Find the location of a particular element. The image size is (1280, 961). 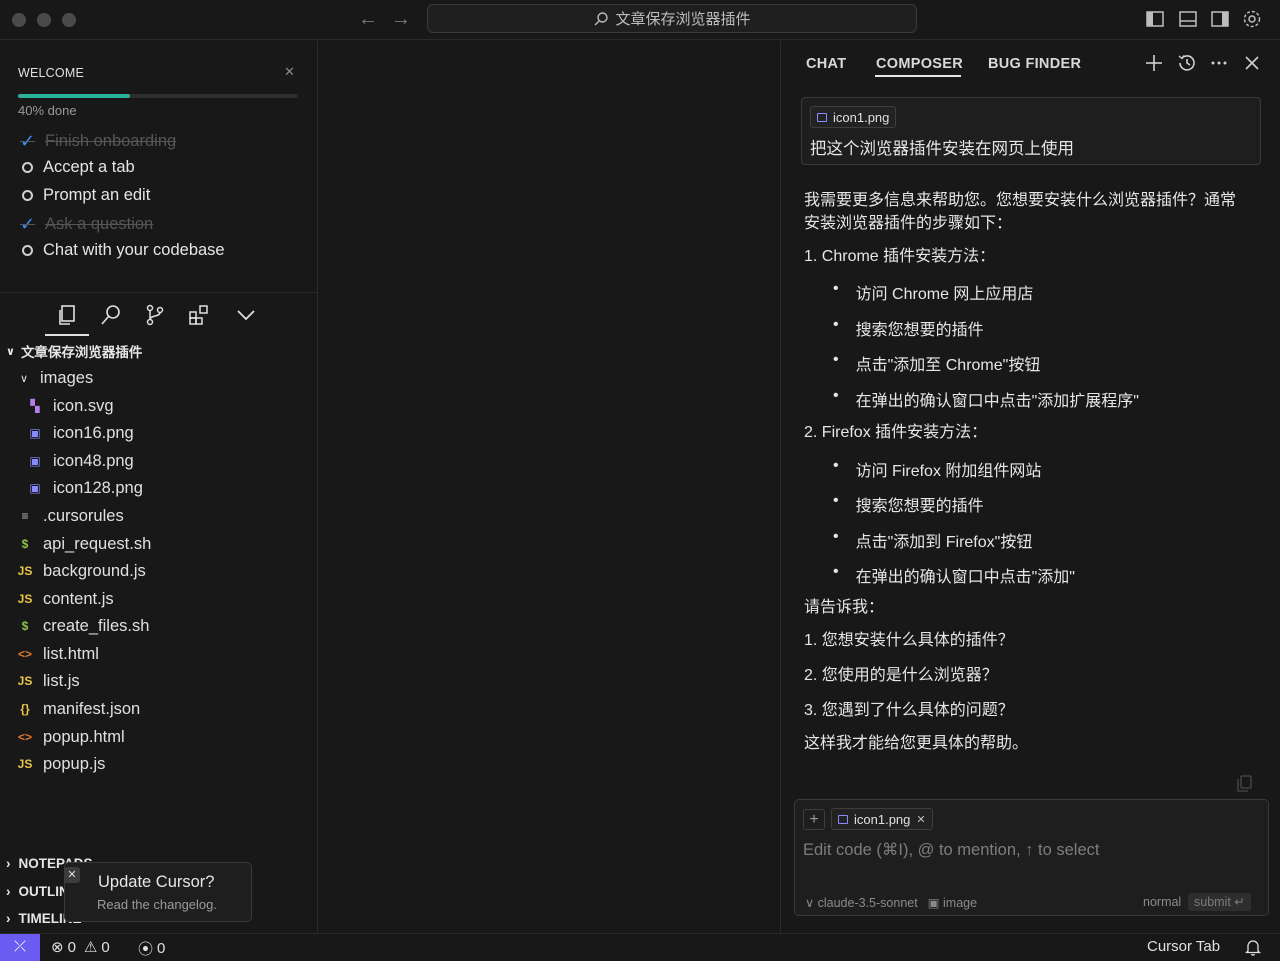

model-selector: ∨ claude-3.5-sonnet ▣ image is located at coordinates (891, 902).